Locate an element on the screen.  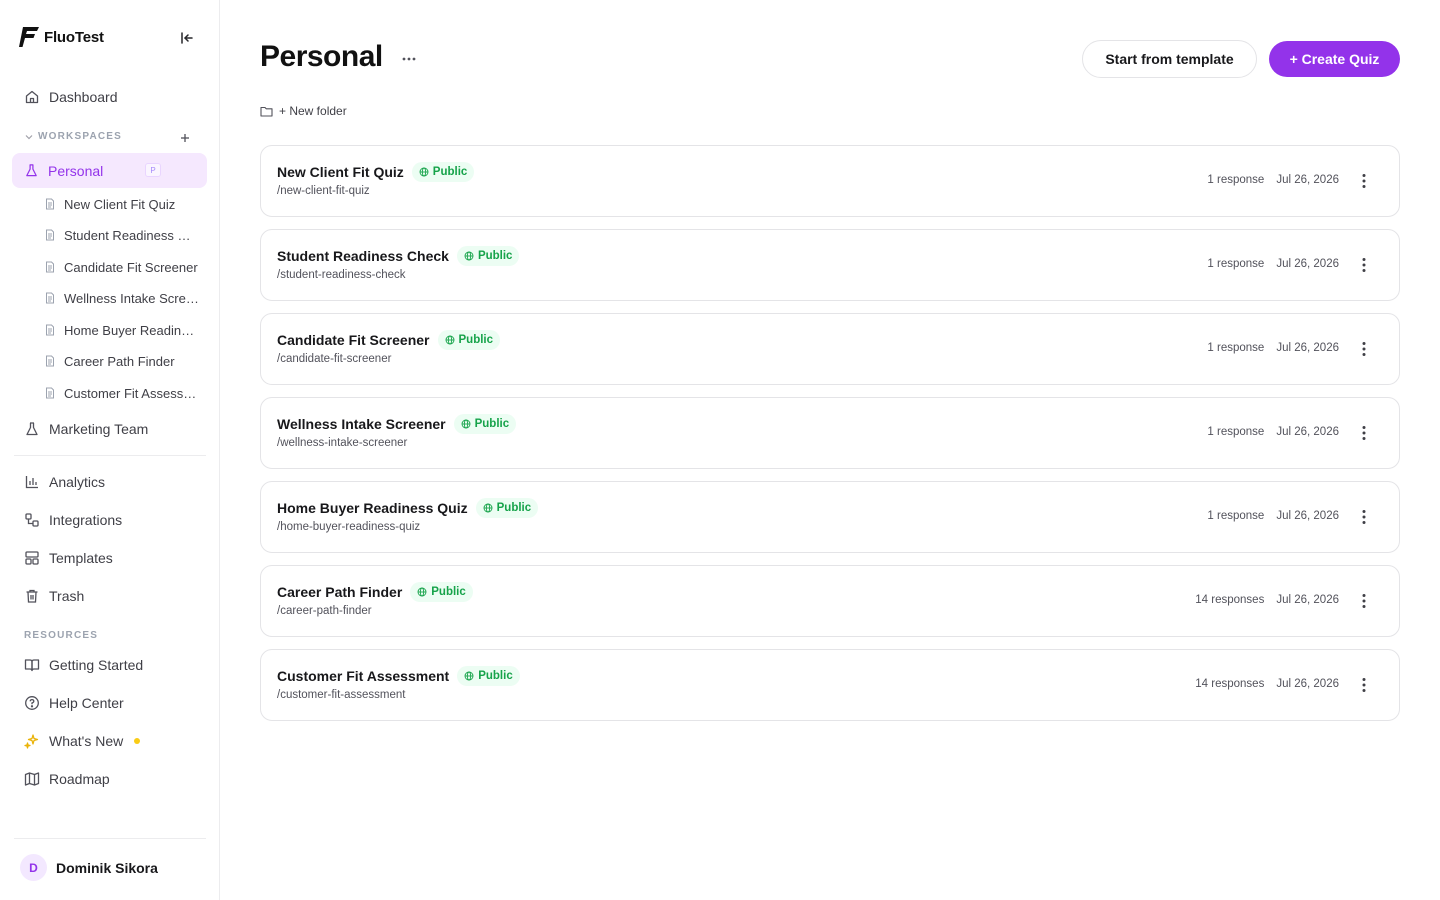
sidebar-item-whats-new: What's New is located at coordinates (109, 741).